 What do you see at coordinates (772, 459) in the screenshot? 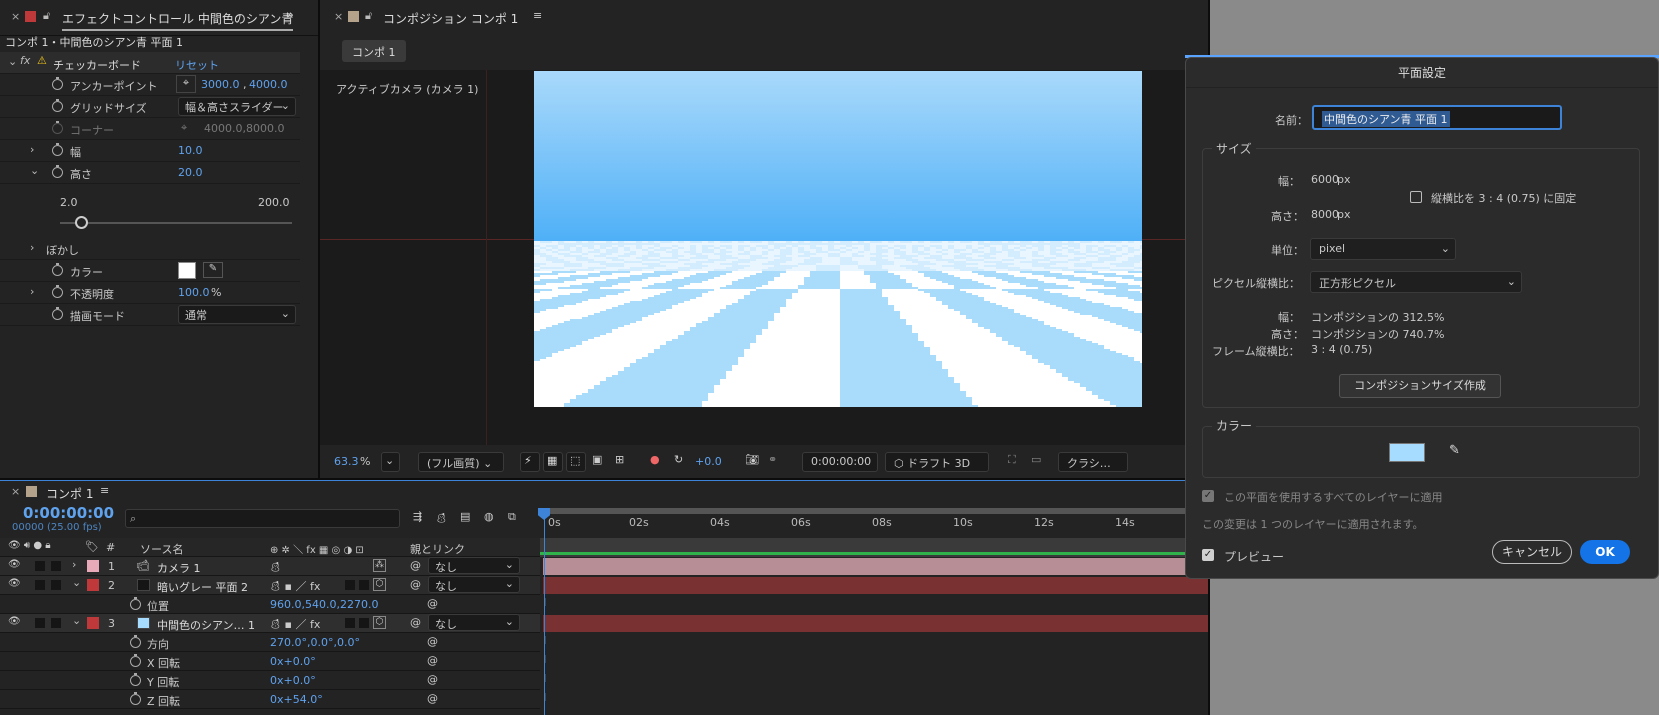
I see `show-snapshot-icon: ⚭` at bounding box center [772, 459].